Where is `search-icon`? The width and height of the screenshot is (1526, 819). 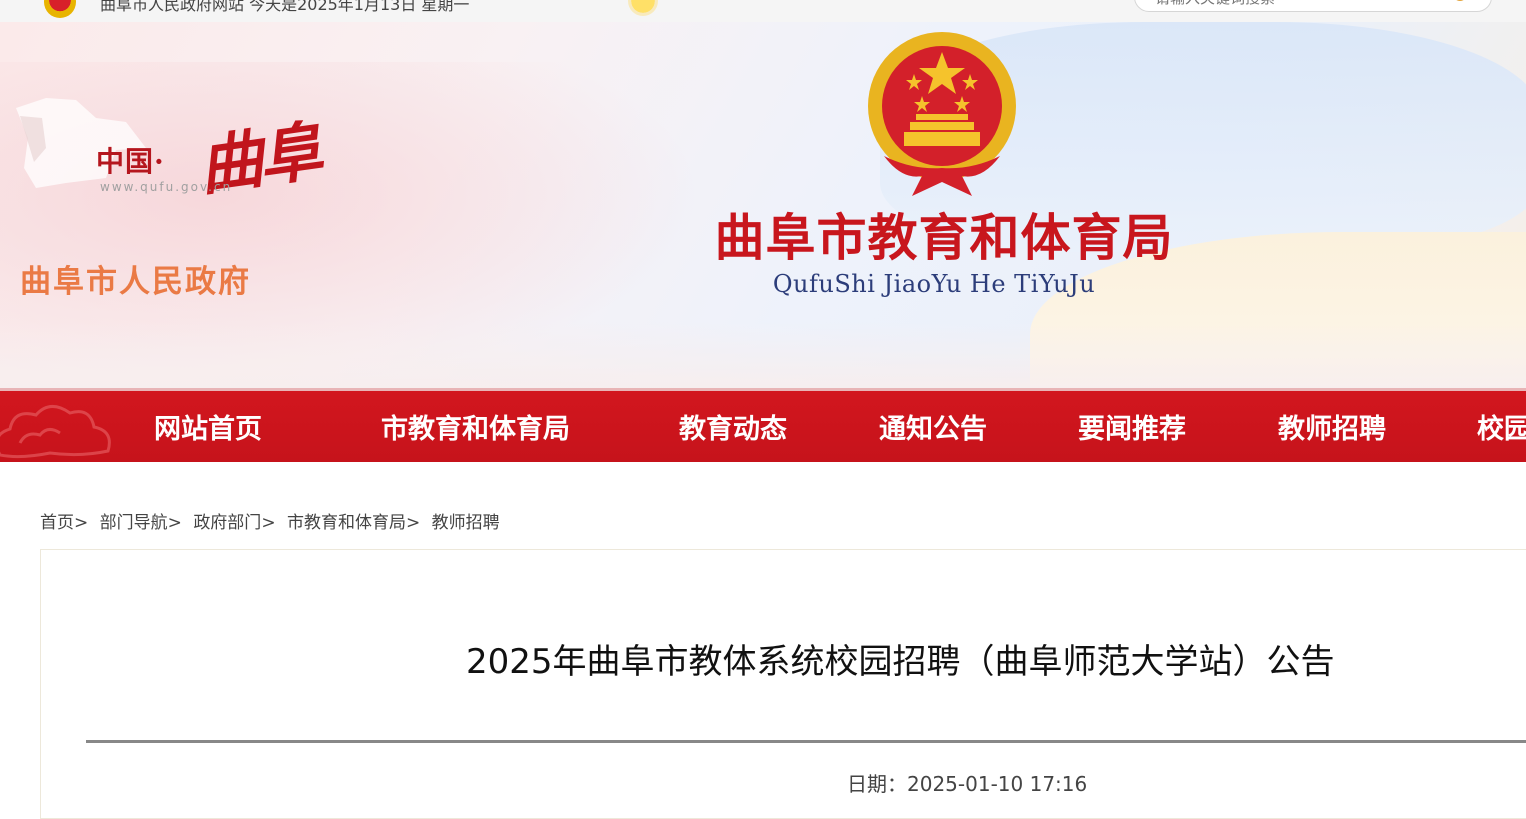 search-icon is located at coordinates (1460, 0).